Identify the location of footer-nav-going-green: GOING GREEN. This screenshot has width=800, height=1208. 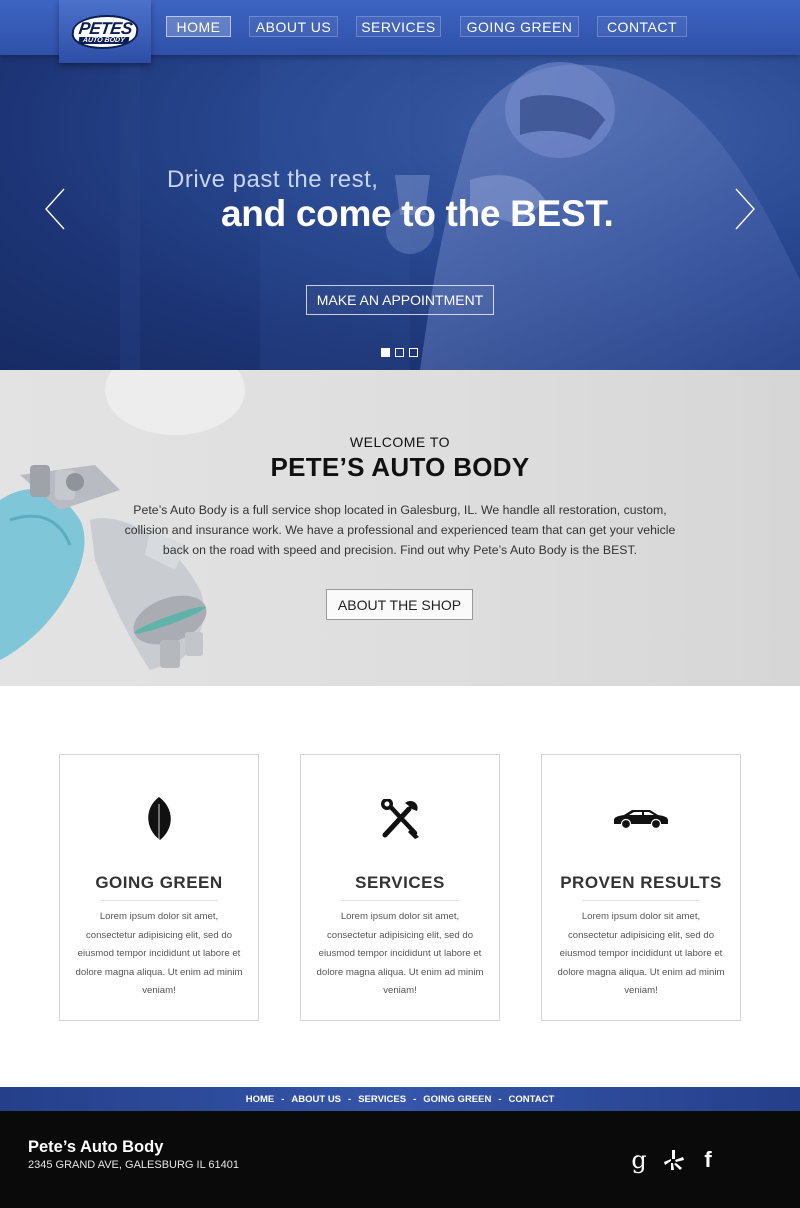
(457, 1099).